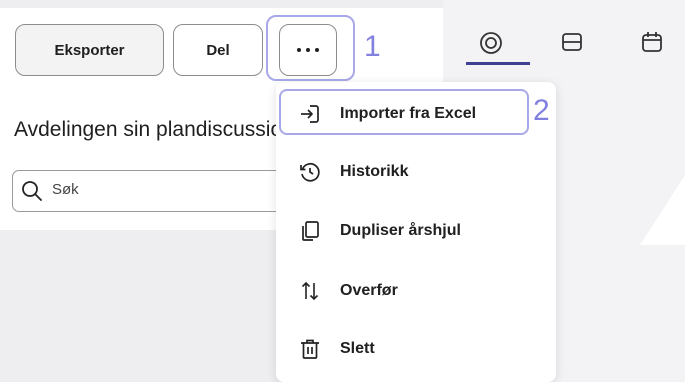  I want to click on menu-item-duplicate: Dupliser årshjul, so click(416, 231).